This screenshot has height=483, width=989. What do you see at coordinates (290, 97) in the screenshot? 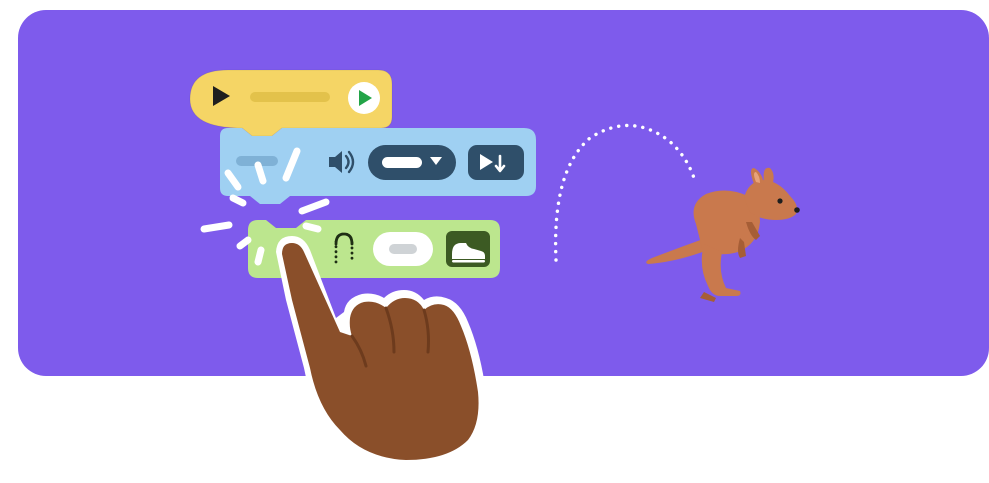
I see `event-slot` at bounding box center [290, 97].